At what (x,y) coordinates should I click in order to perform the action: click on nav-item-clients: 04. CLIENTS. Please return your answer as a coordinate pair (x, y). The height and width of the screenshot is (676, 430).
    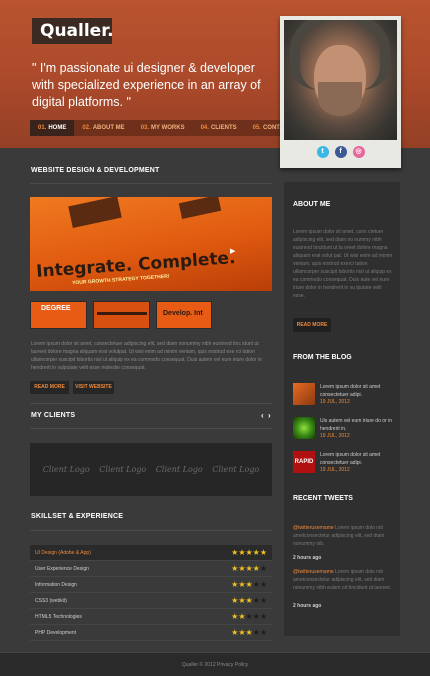
    Looking at the image, I should click on (219, 128).